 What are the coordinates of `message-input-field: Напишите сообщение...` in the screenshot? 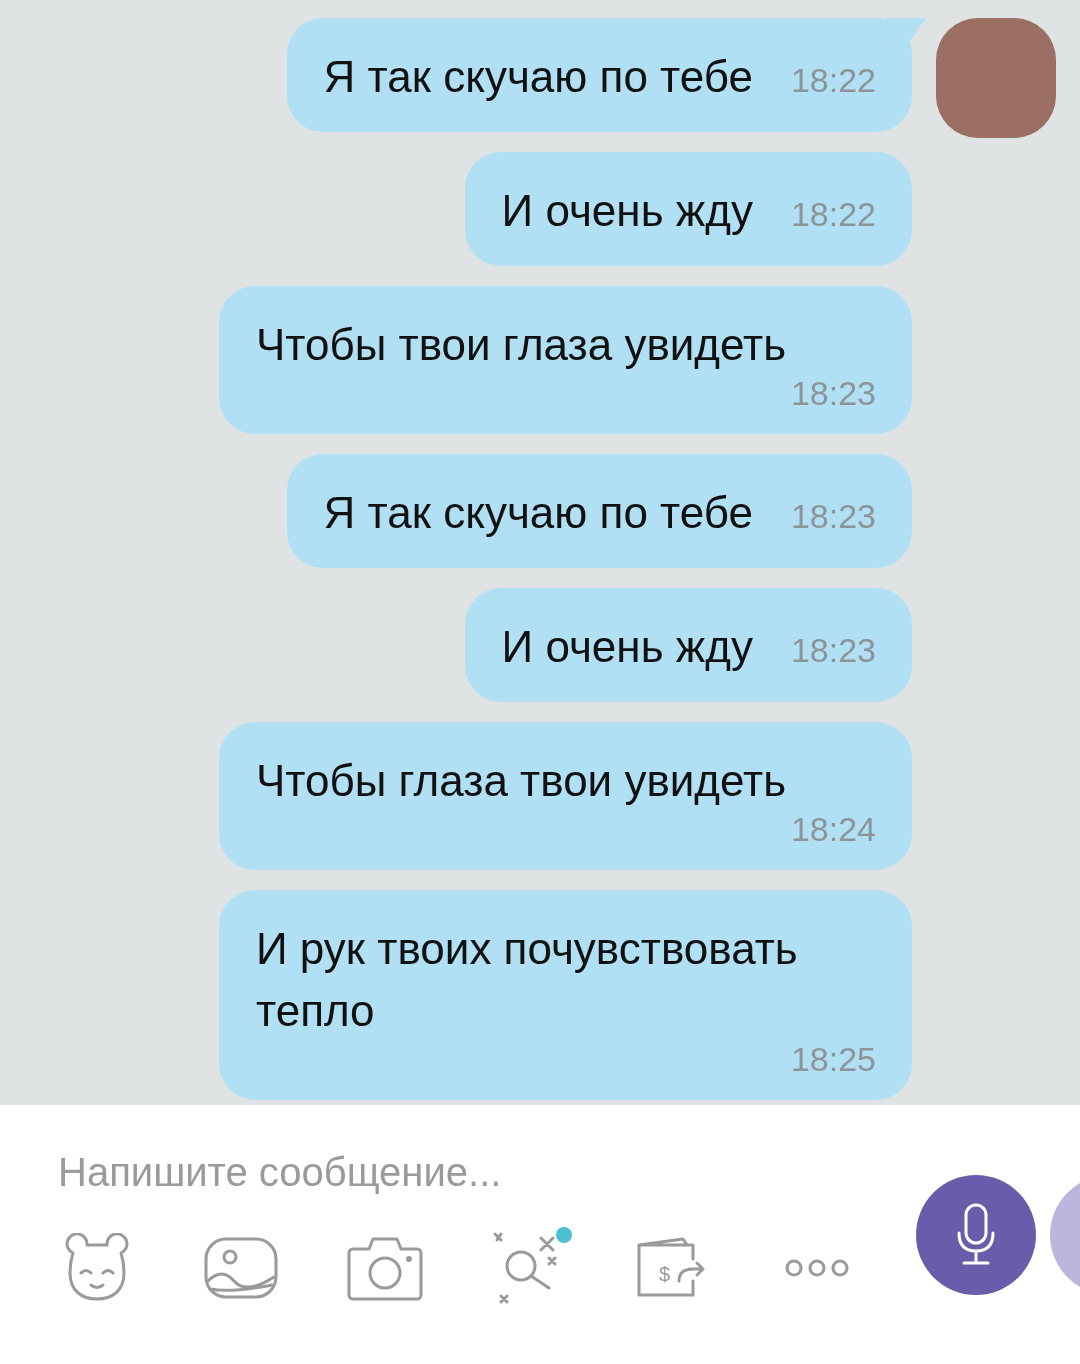 It's located at (358, 1172).